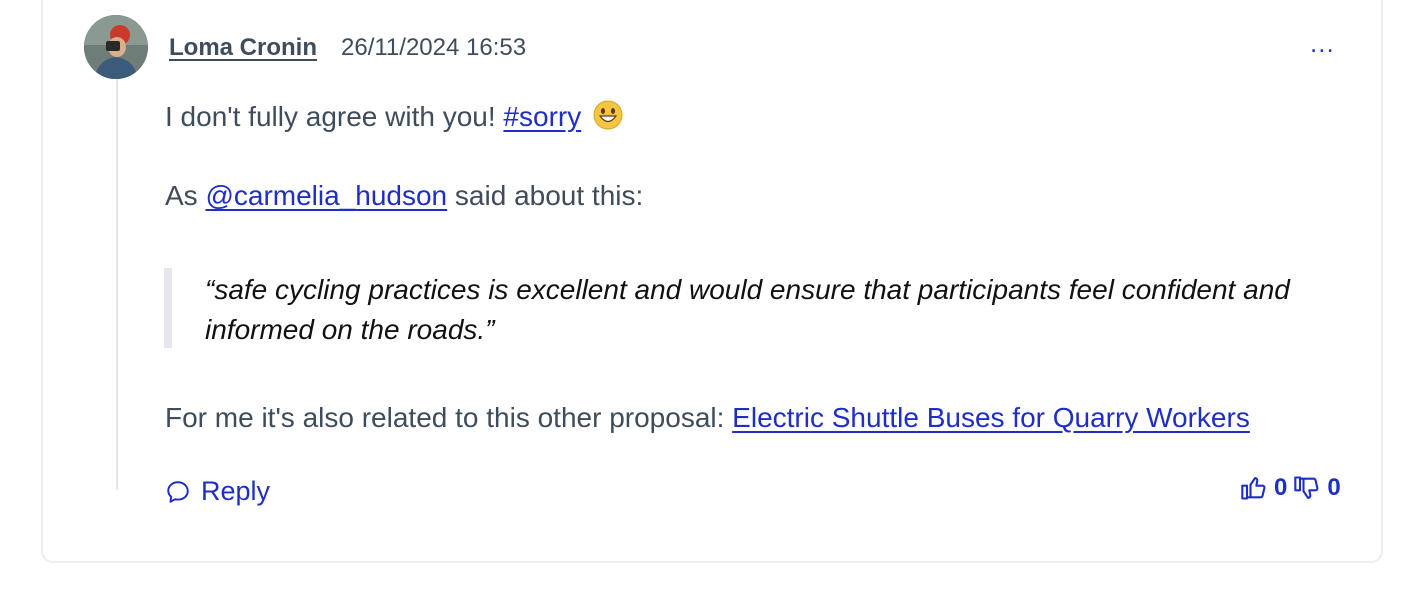  What do you see at coordinates (168, 308) in the screenshot?
I see `quote-bar` at bounding box center [168, 308].